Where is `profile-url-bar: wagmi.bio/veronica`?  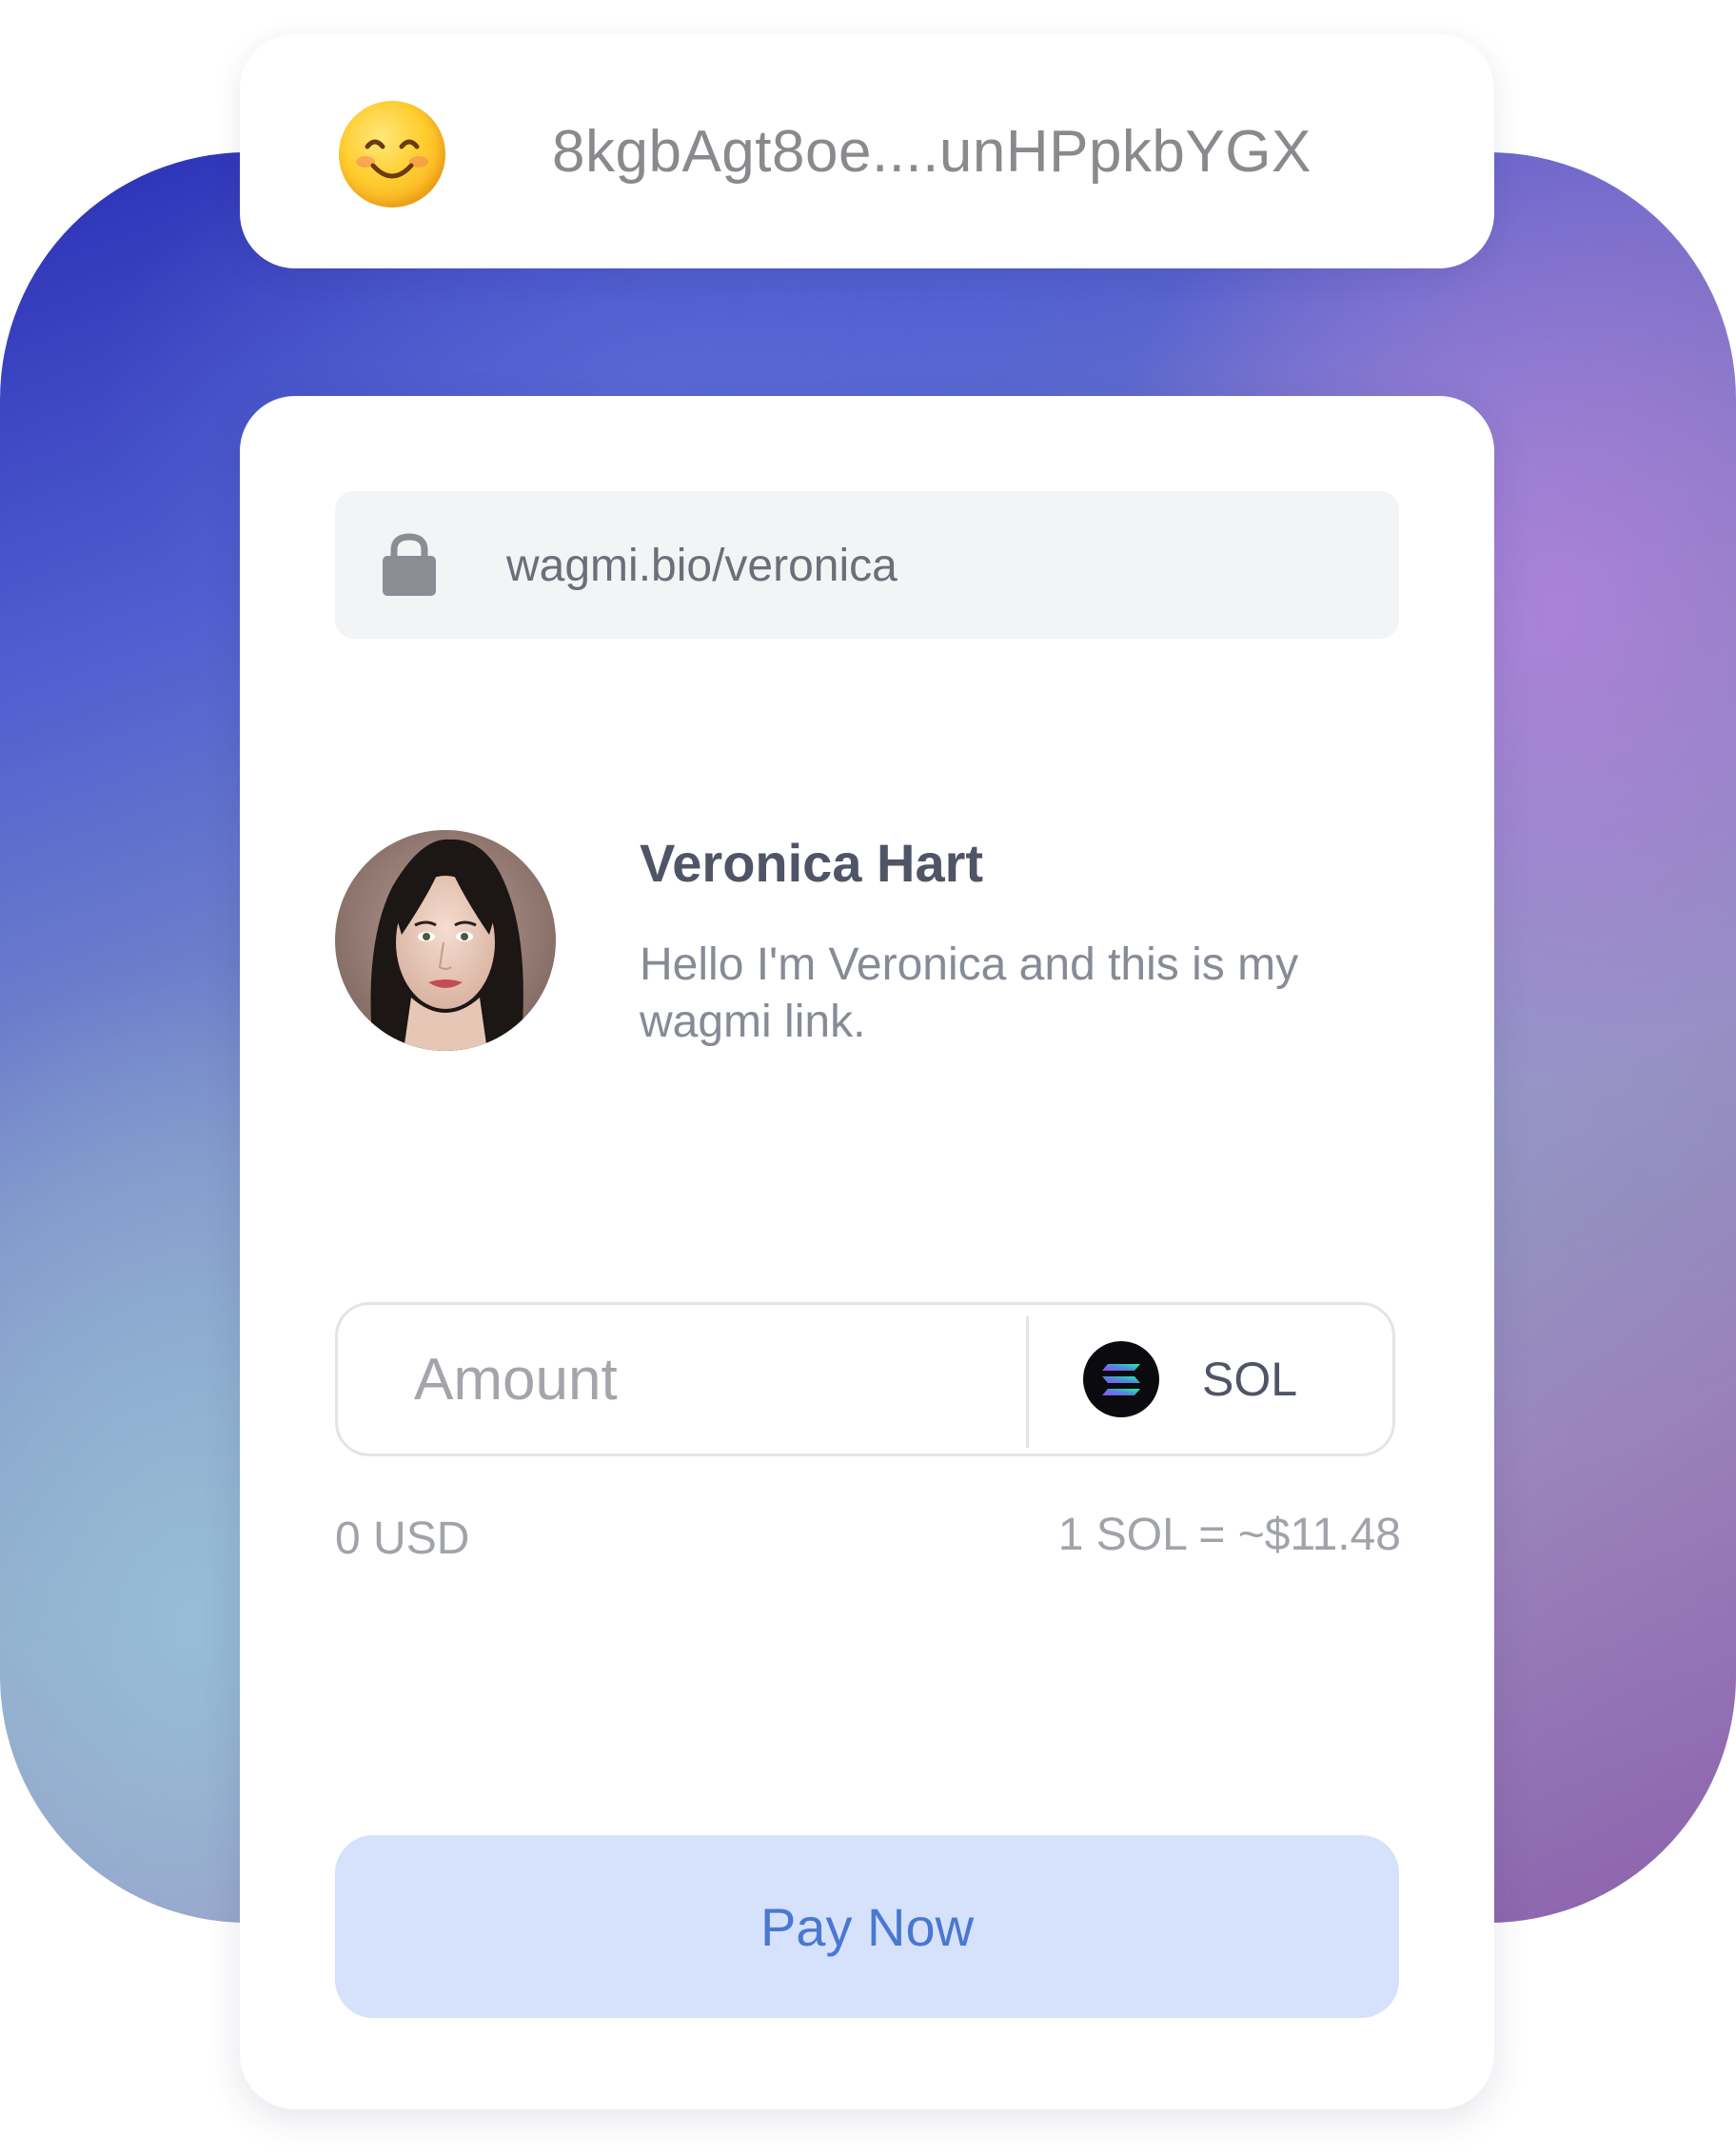 profile-url-bar: wagmi.bio/veronica is located at coordinates (867, 565).